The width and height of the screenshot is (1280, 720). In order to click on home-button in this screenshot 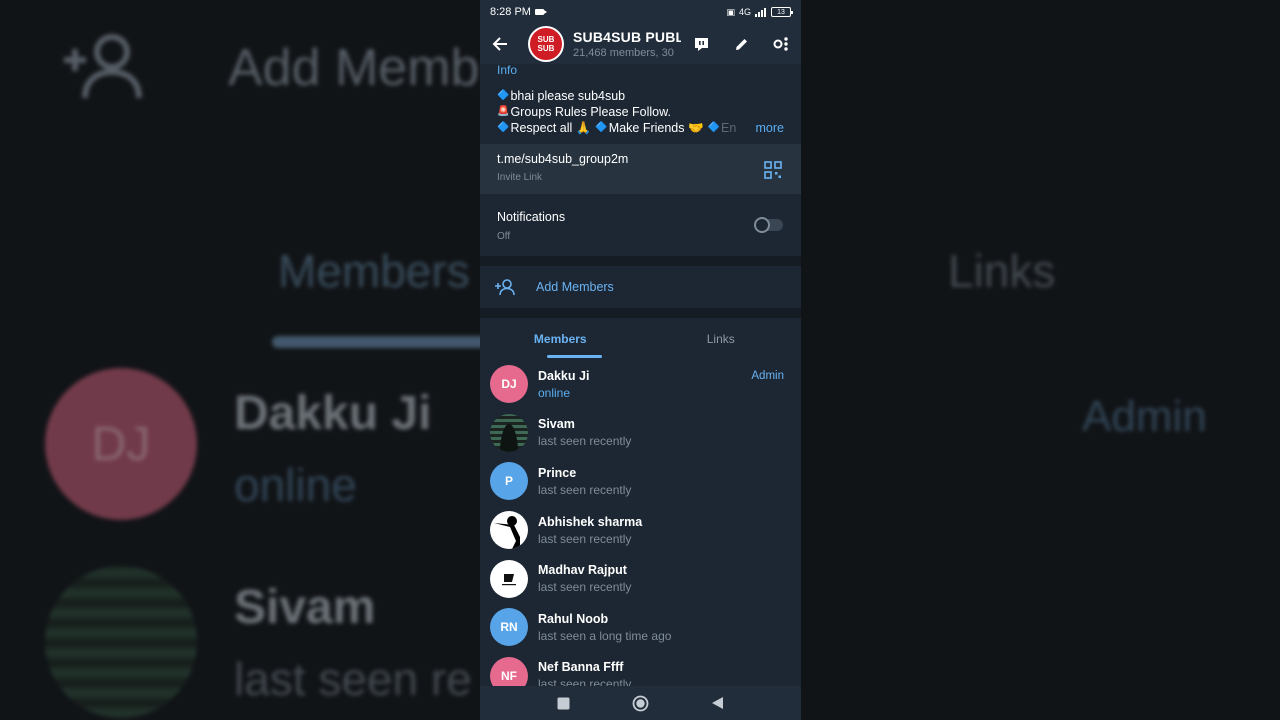, I will do `click(641, 703)`.